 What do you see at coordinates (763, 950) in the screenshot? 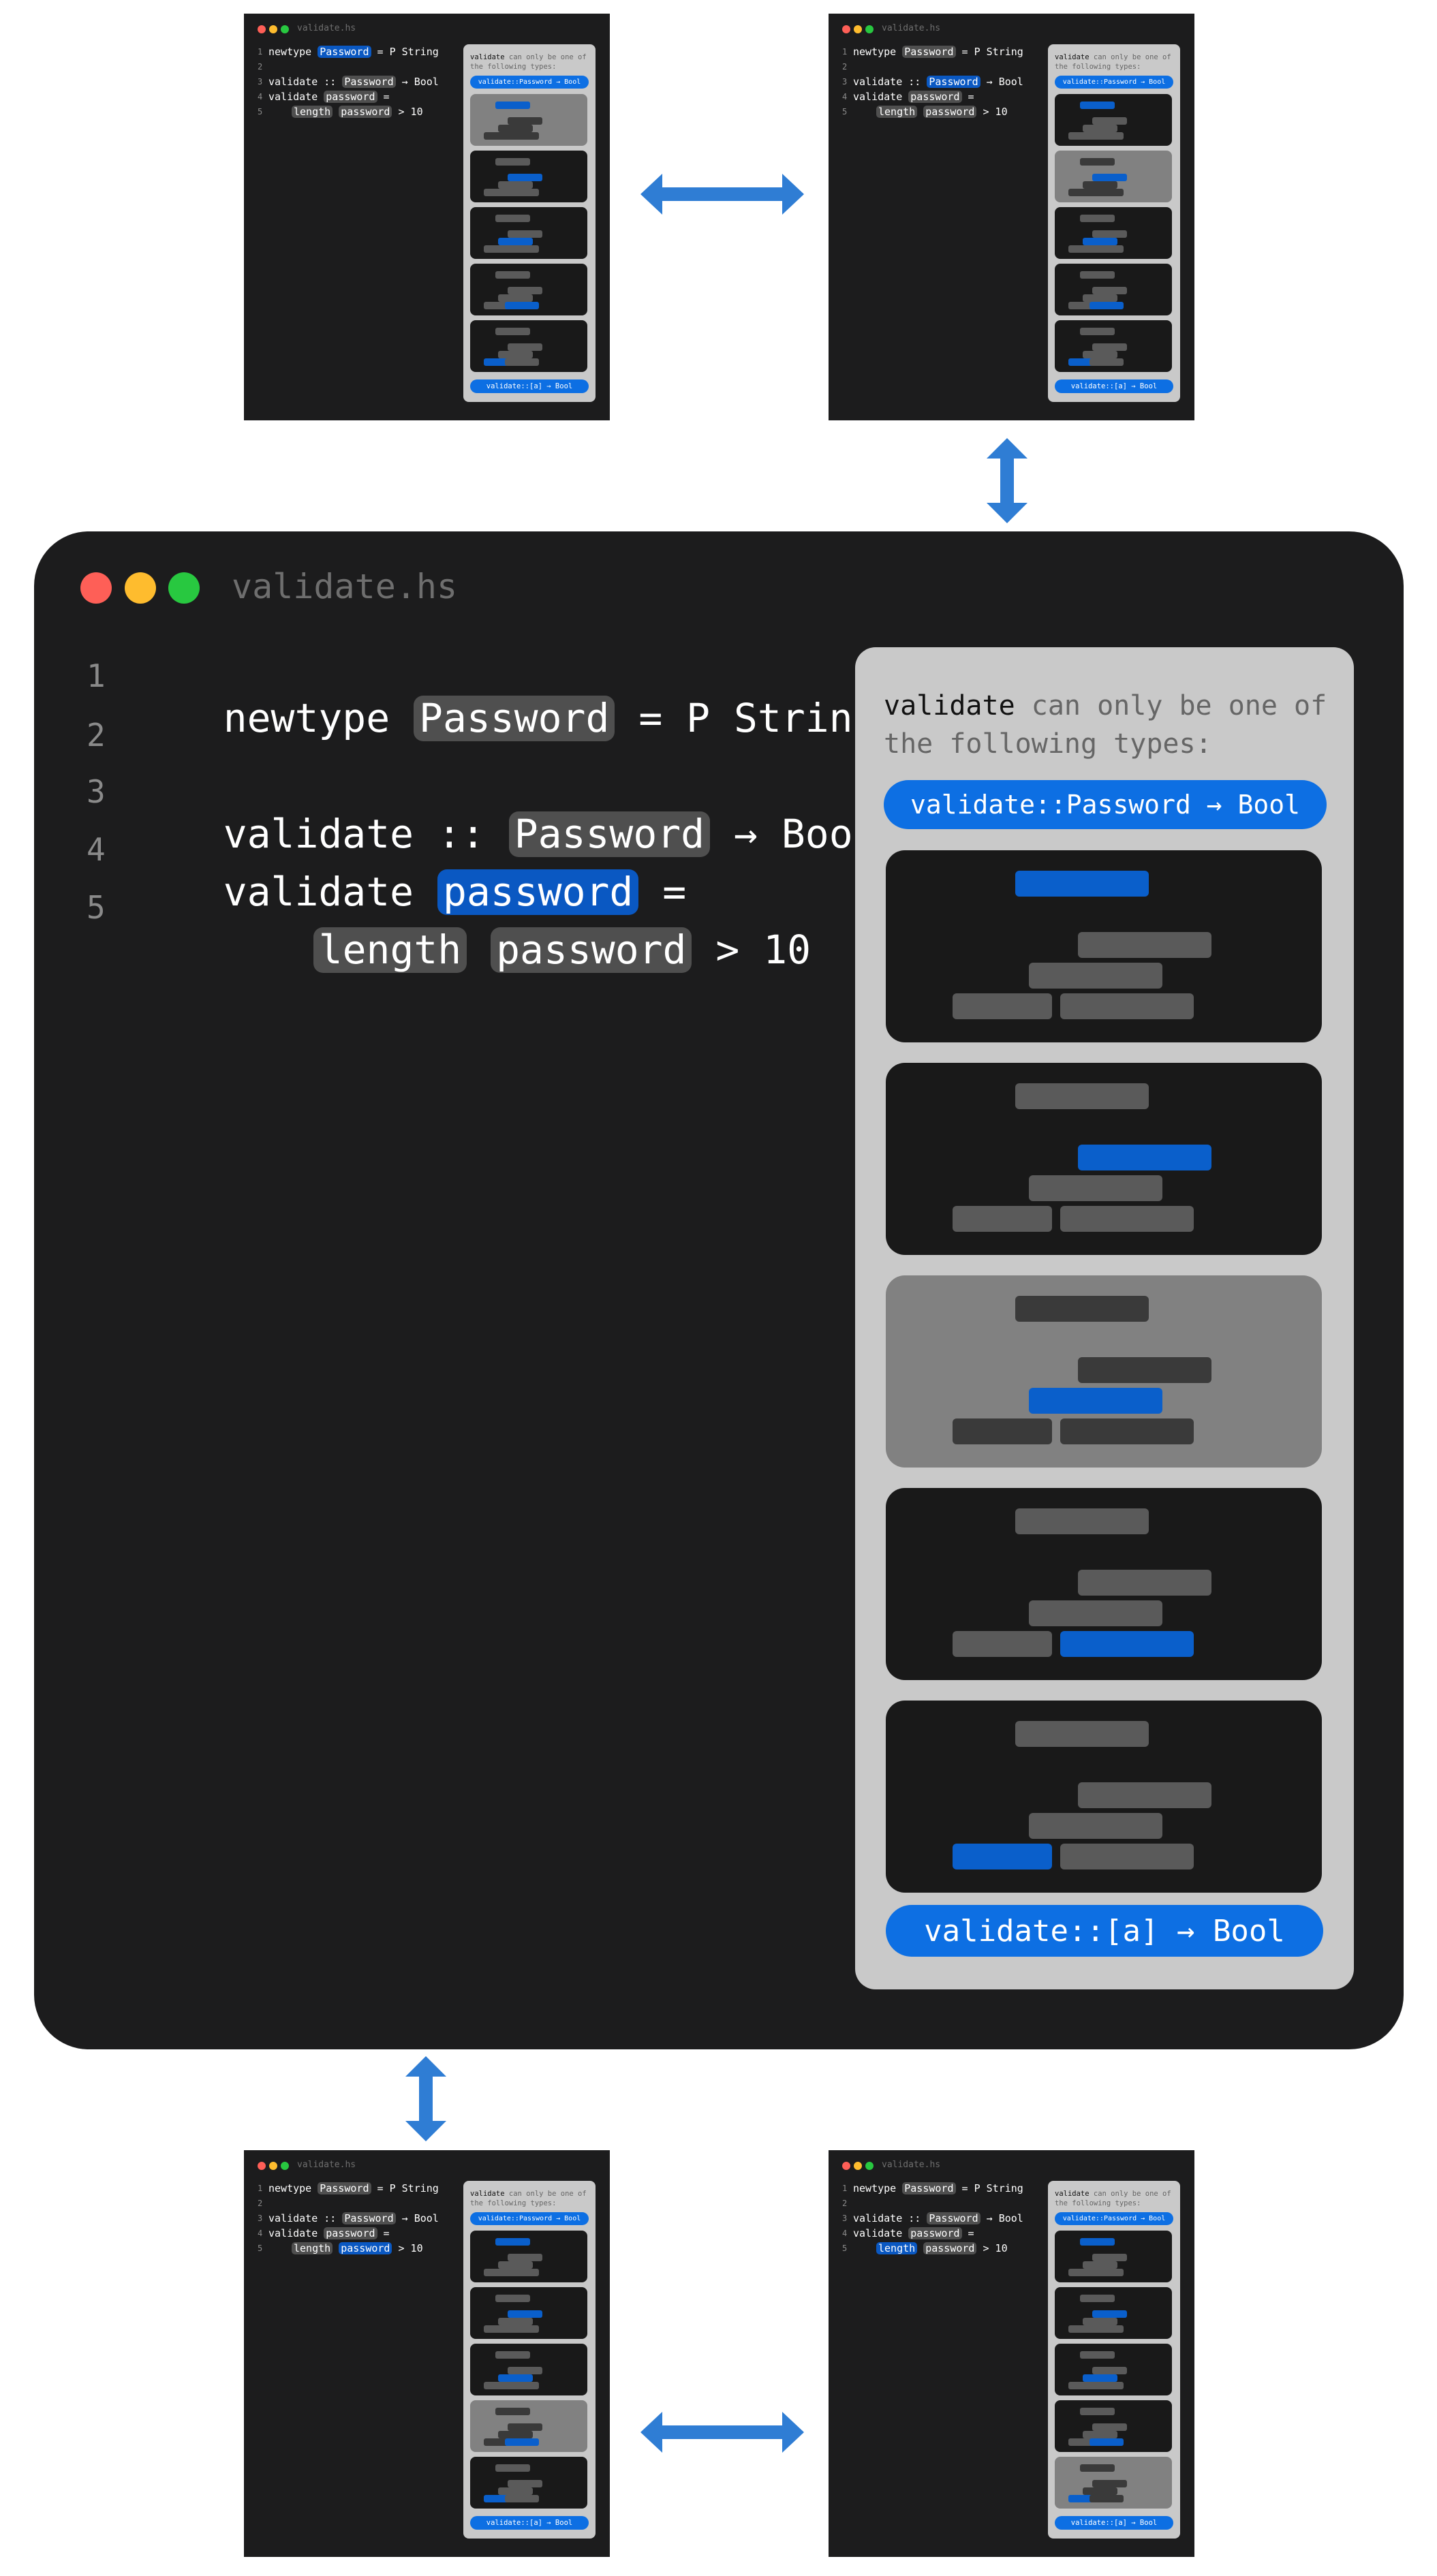
I see `code-text: > 10` at bounding box center [763, 950].